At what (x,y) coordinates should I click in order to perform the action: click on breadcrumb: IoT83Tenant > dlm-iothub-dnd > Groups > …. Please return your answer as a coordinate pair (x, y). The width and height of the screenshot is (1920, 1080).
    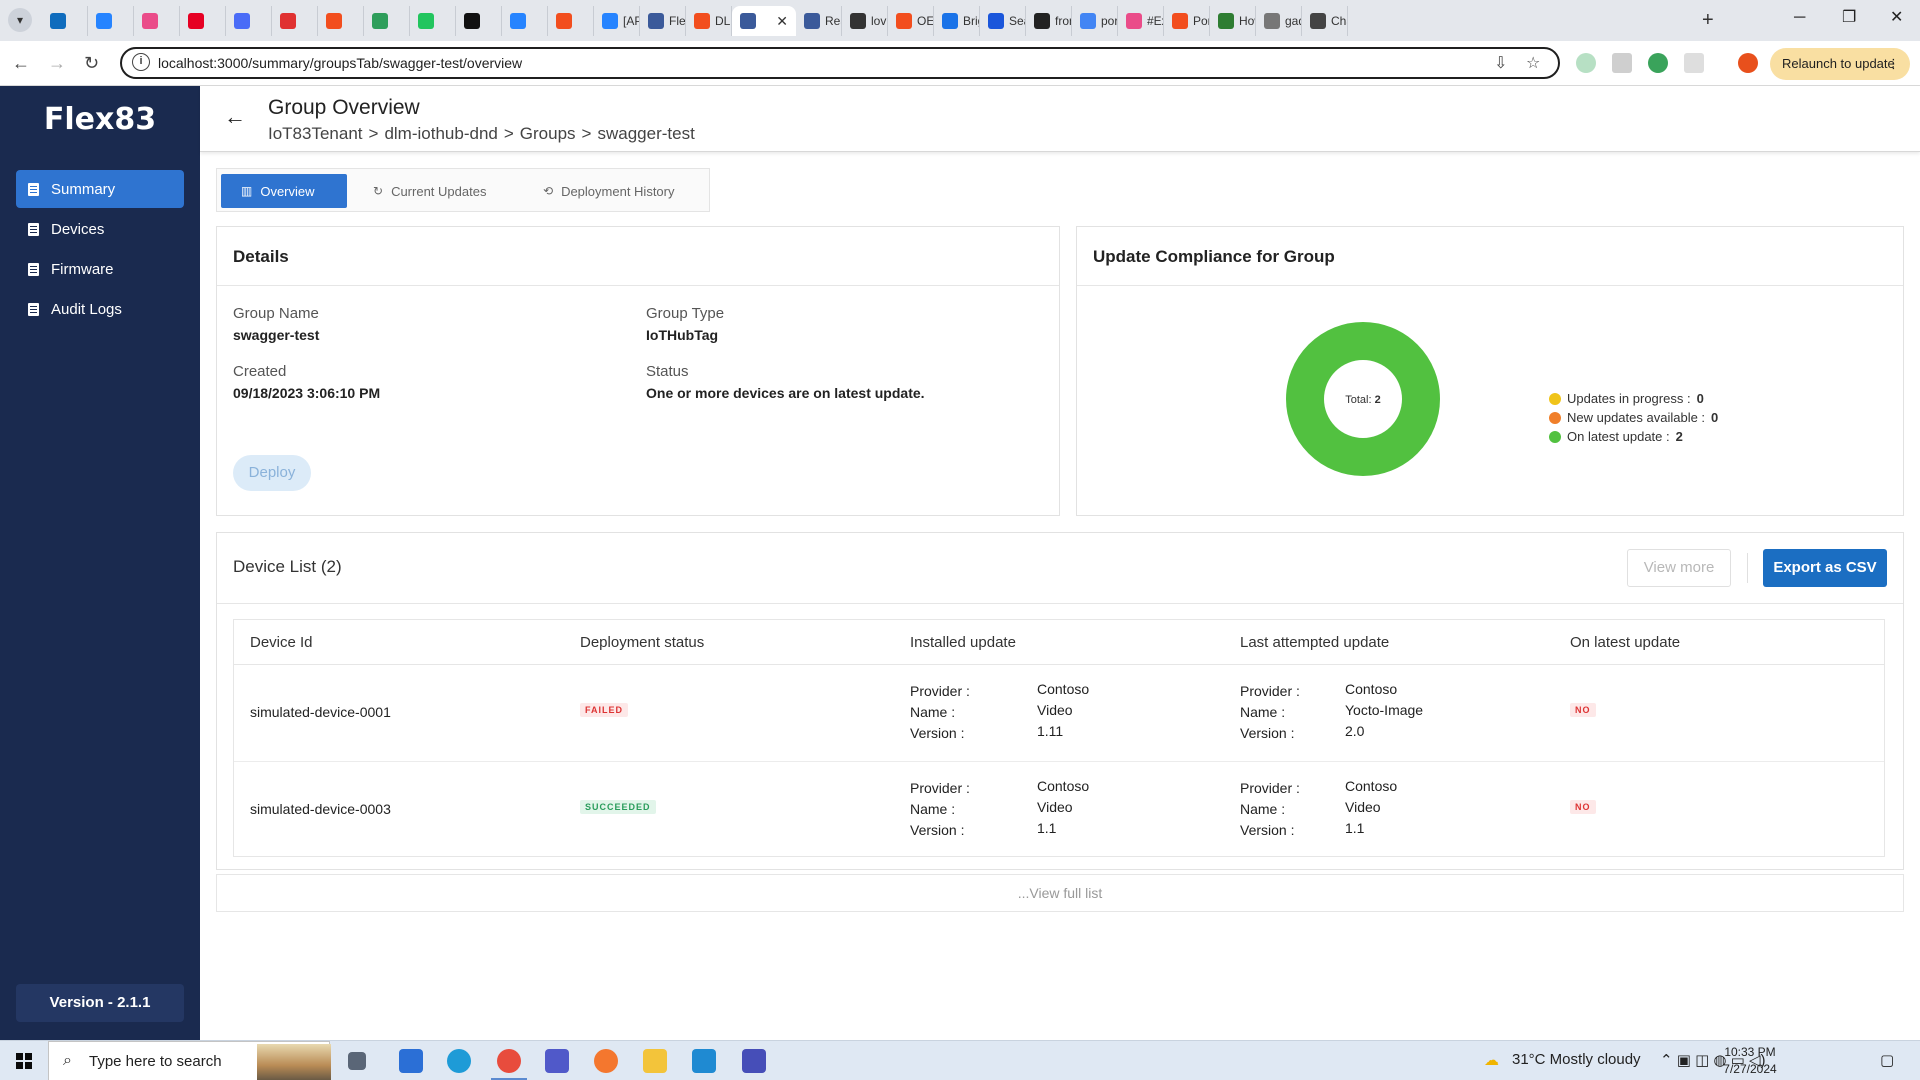
    Looking at the image, I should click on (481, 134).